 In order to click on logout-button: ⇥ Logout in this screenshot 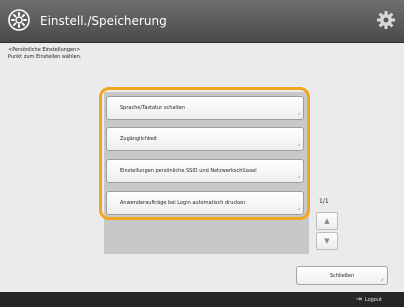, I will do `click(369, 300)`.